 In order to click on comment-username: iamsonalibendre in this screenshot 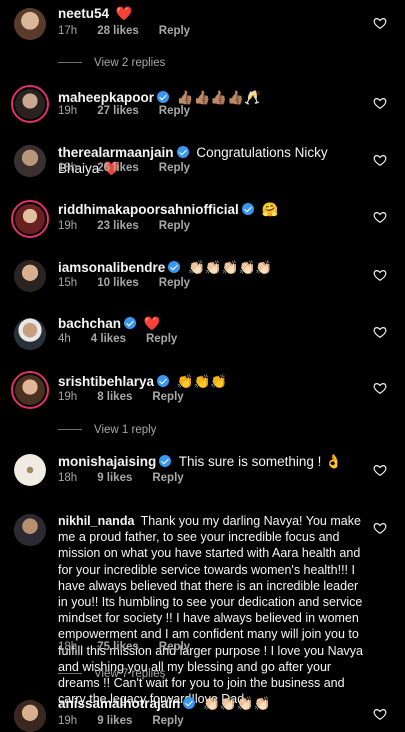, I will do `click(111, 267)`.